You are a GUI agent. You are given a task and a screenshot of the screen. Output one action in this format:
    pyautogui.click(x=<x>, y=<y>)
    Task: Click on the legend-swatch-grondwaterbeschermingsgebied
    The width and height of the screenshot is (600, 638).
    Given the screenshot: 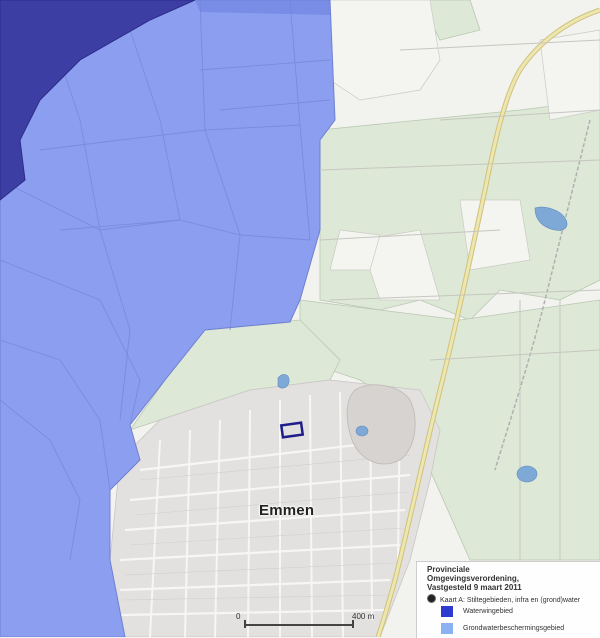 What is the action you would take?
    pyautogui.click(x=447, y=628)
    